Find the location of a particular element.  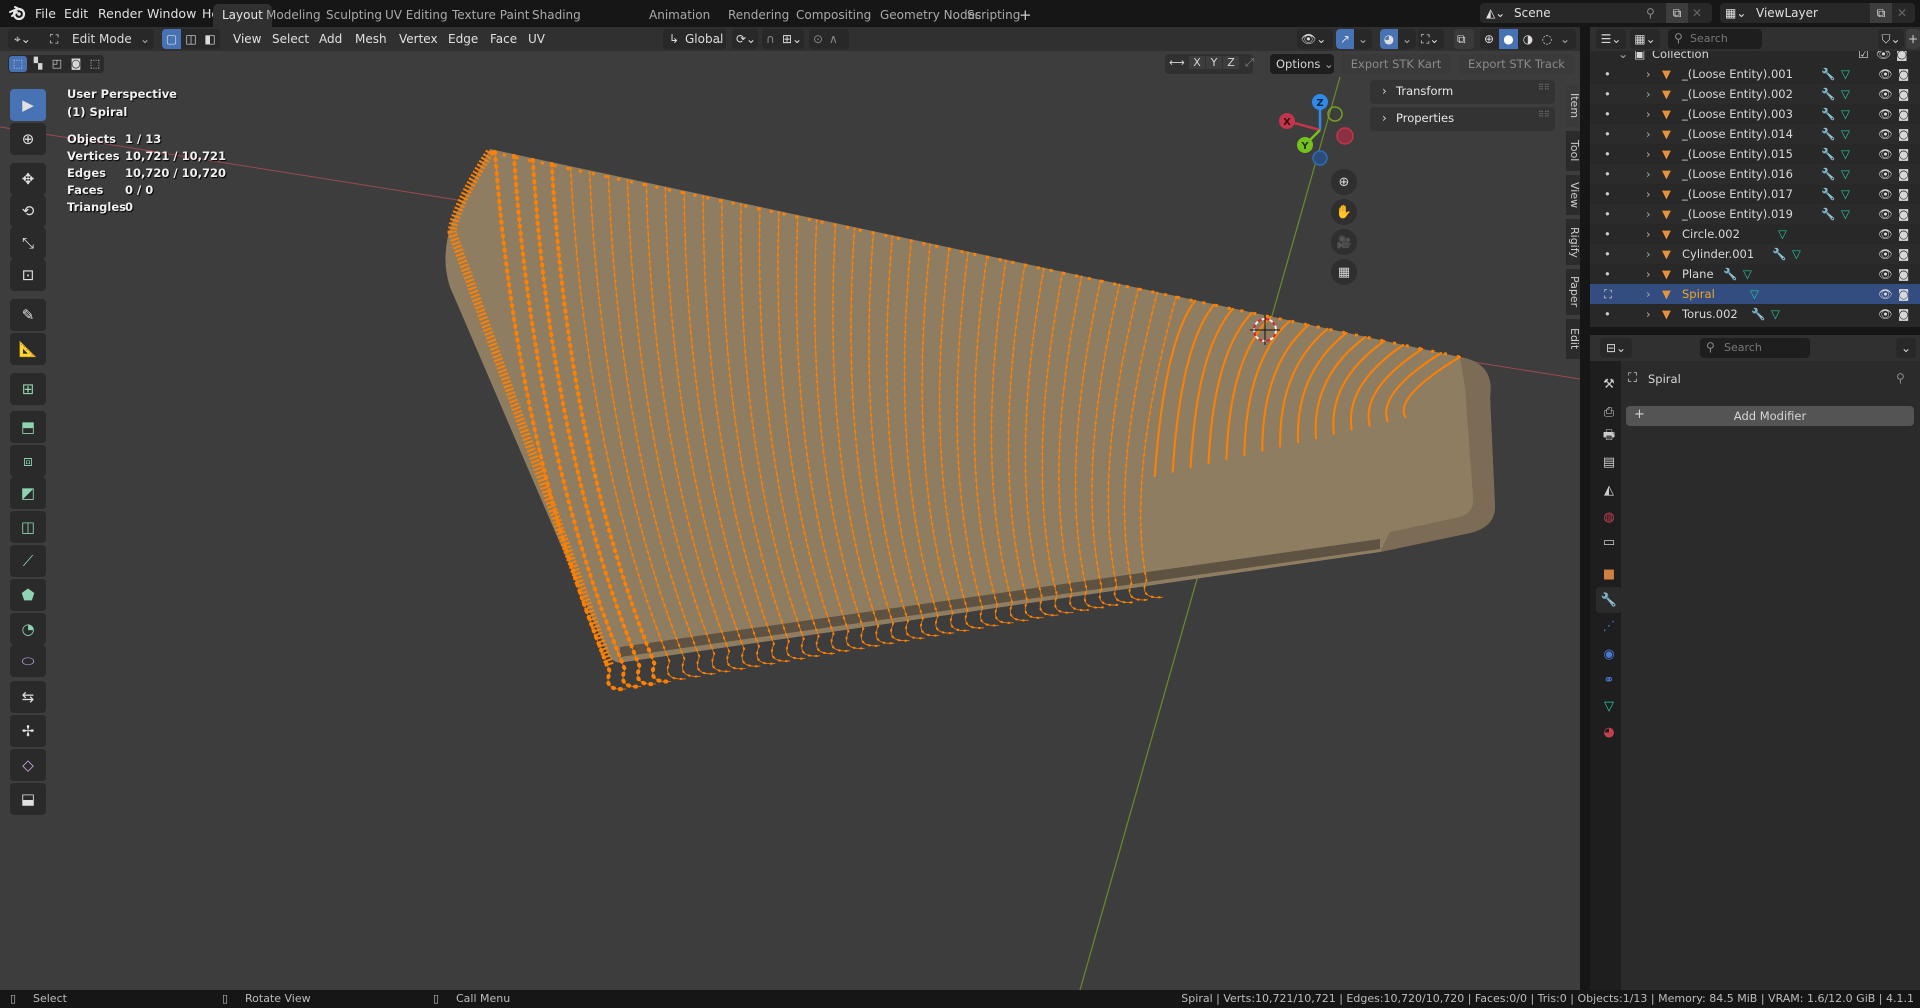

exclude-checkbox: ☑ is located at coordinates (1863, 56).